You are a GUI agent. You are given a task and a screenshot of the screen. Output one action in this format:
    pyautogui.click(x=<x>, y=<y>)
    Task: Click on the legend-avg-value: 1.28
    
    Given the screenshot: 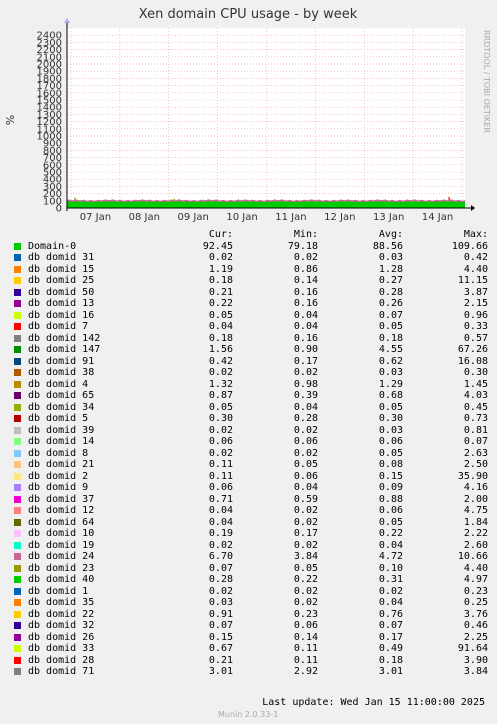 What is the action you would take?
    pyautogui.click(x=390, y=269)
    